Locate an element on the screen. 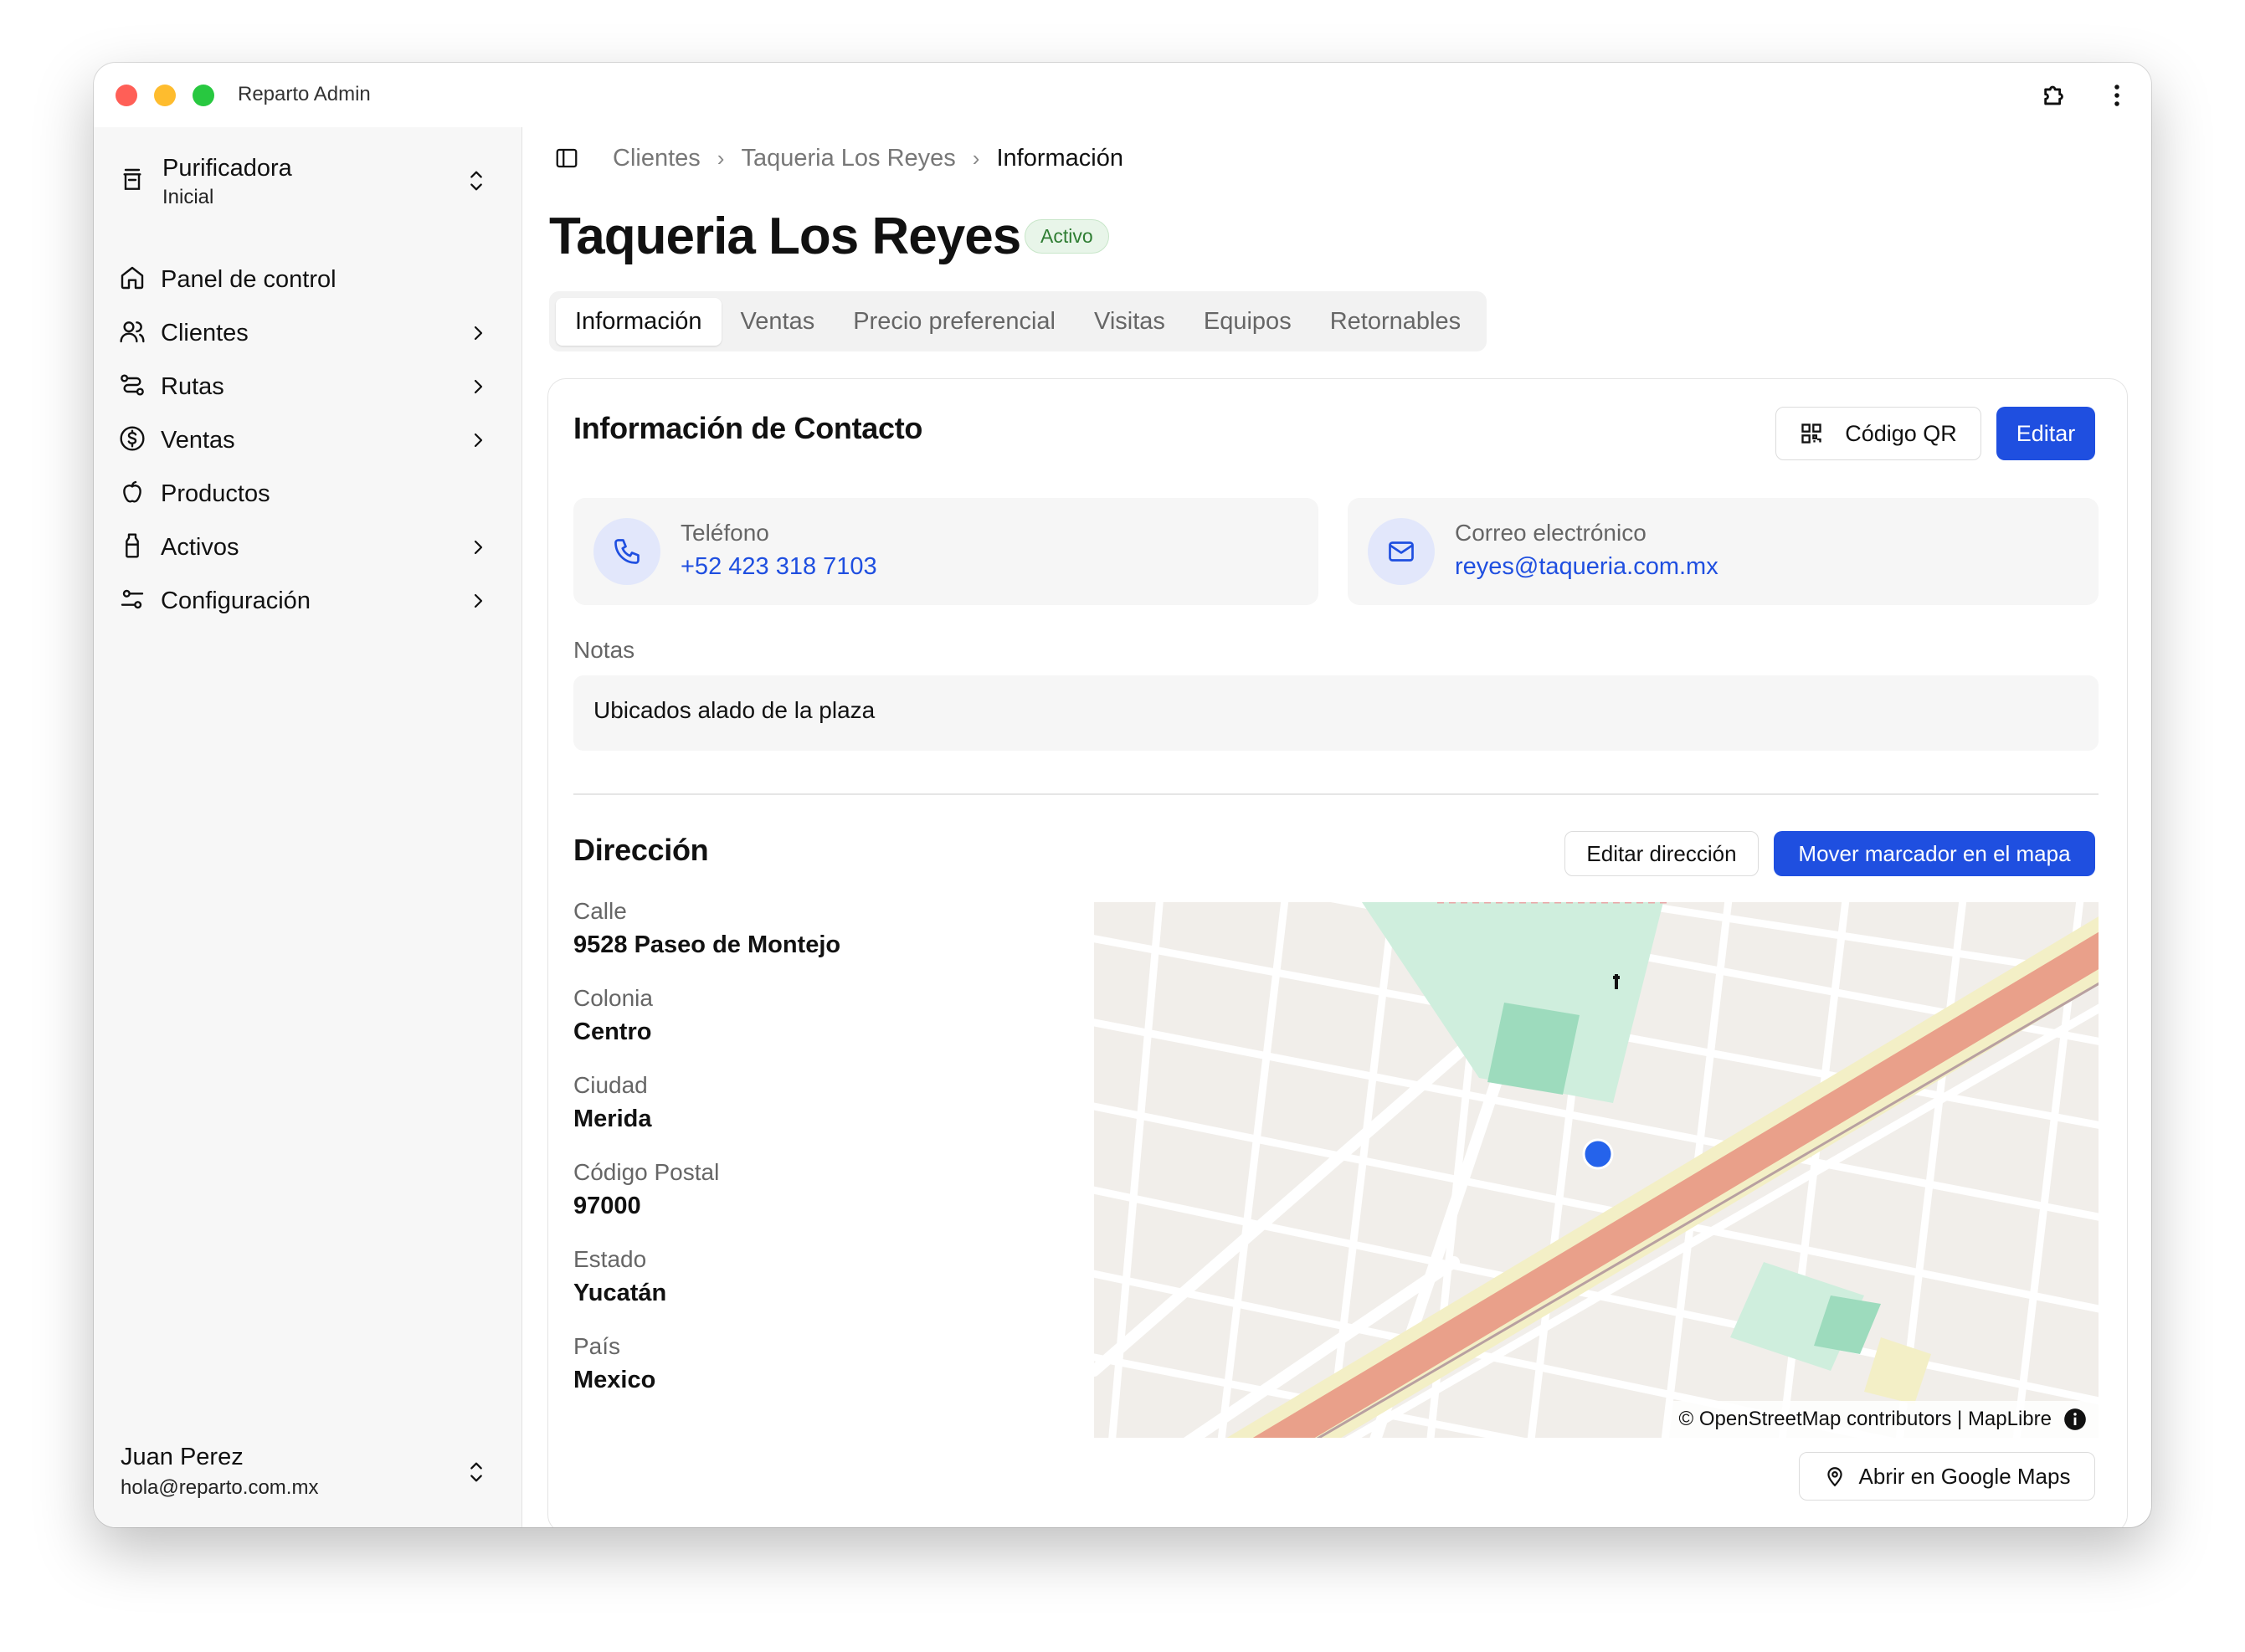  qr-code-label: Código QR is located at coordinates (1901, 433).